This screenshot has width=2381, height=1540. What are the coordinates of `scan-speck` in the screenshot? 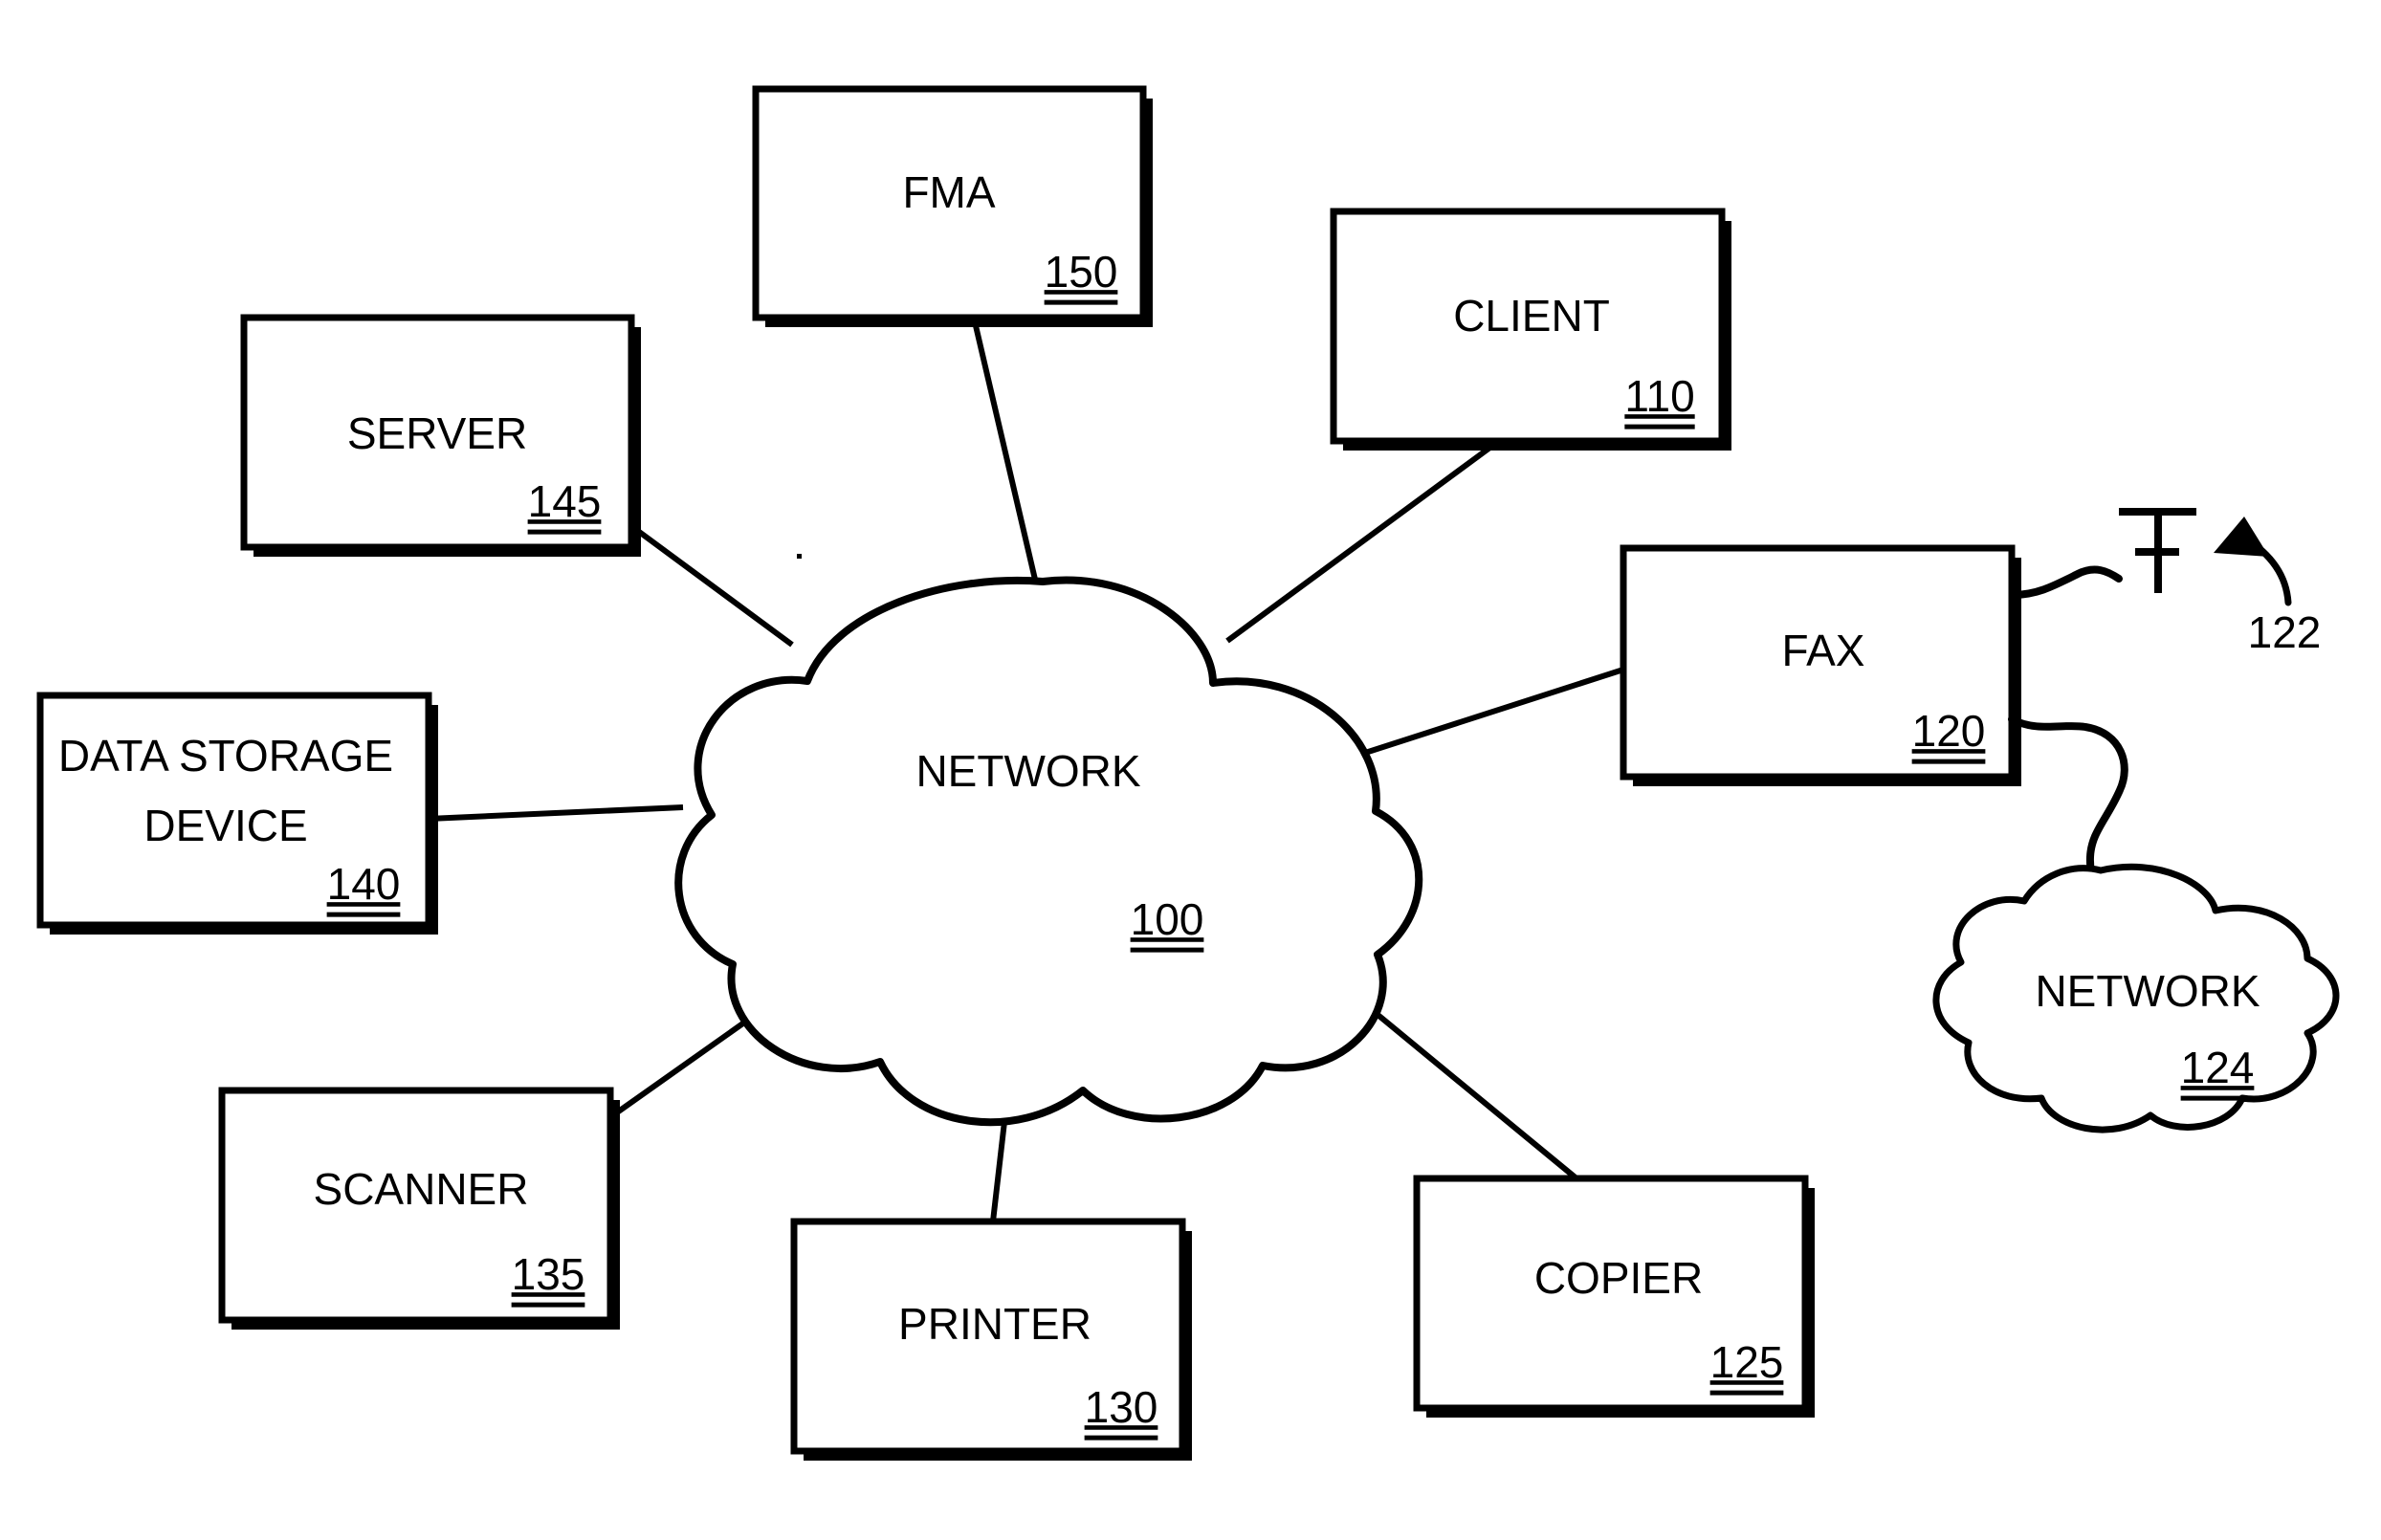 It's located at (799, 556).